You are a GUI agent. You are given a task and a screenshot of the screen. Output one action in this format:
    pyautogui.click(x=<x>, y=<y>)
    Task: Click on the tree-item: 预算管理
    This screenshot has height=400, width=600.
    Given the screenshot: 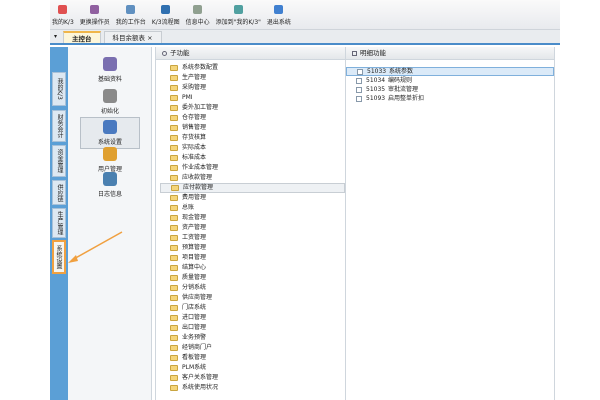 What is the action you would take?
    pyautogui.click(x=257, y=248)
    